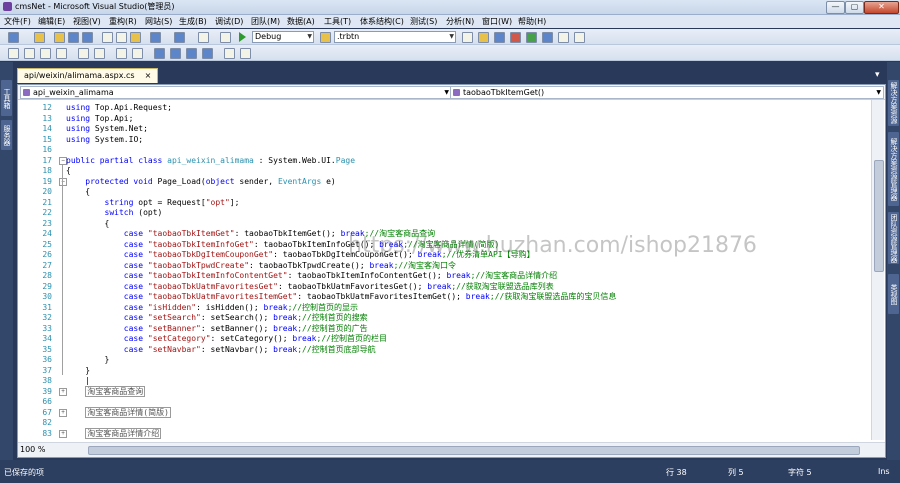  I want to click on code-line: 18 {, so click(443, 170).